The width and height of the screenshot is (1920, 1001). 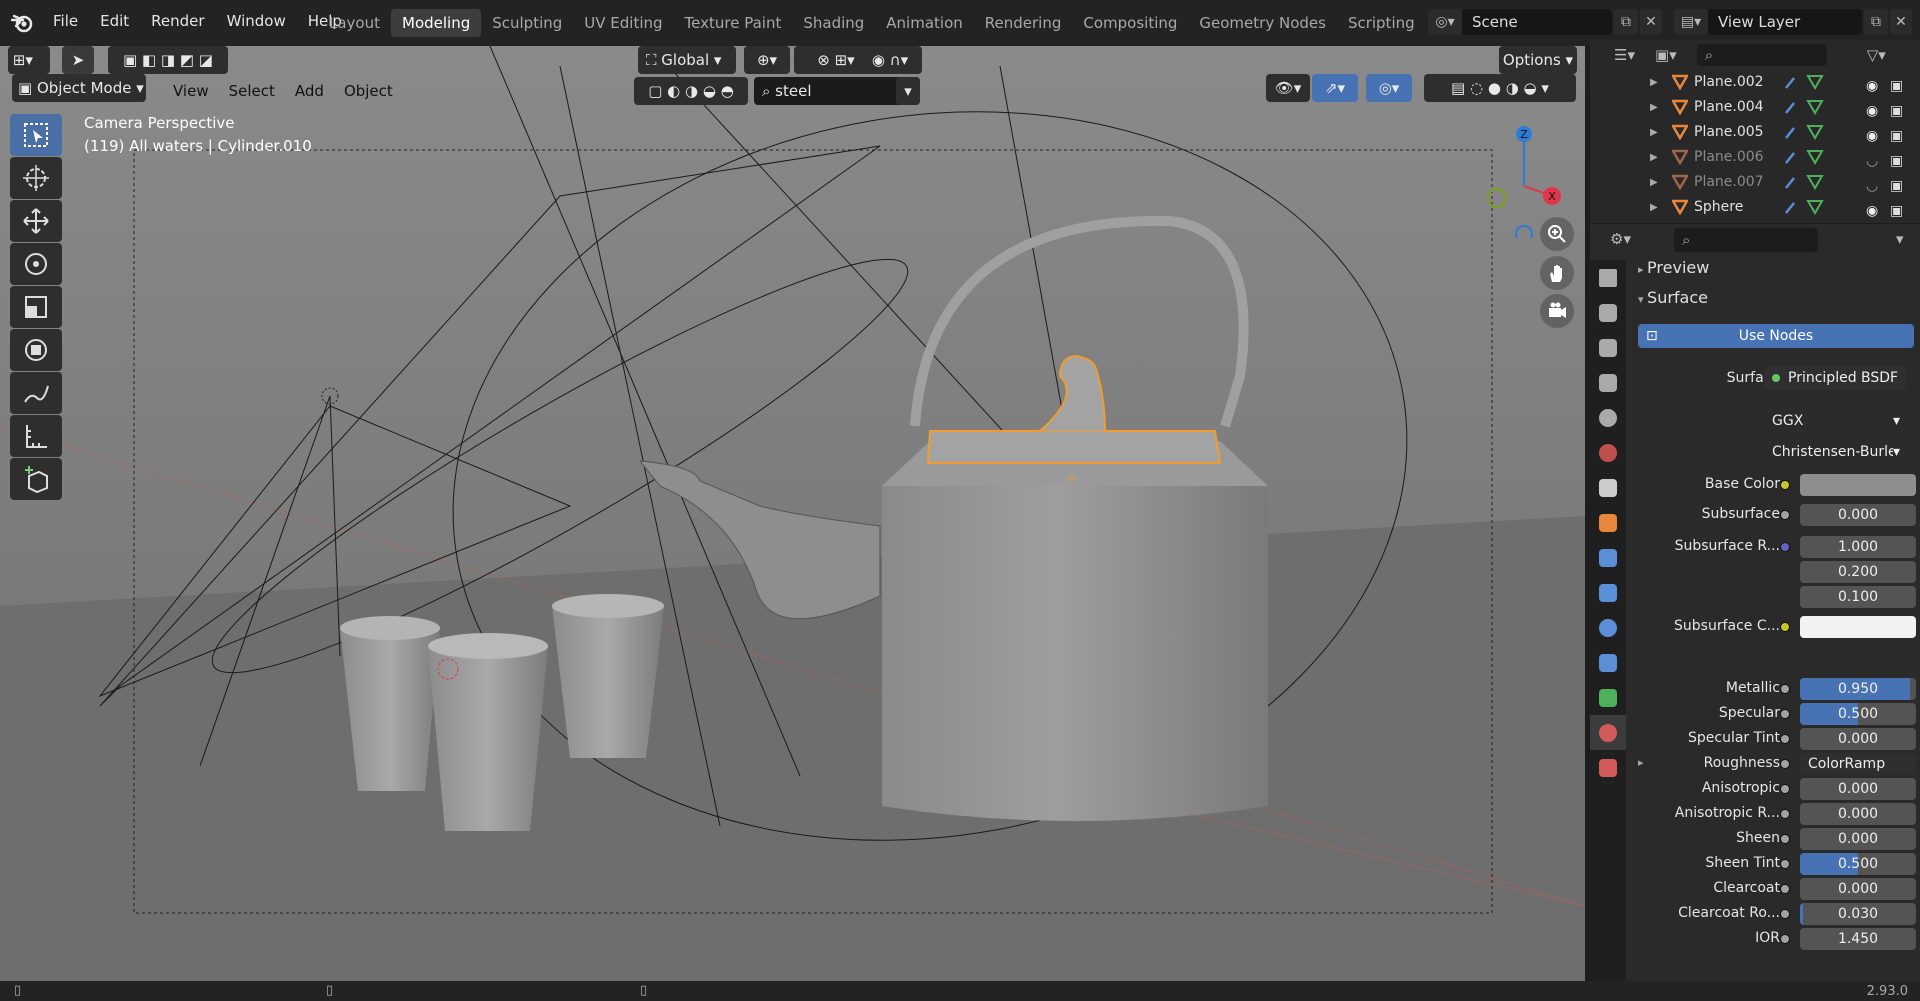 What do you see at coordinates (623, 23) in the screenshot?
I see `tab-uv-editing: UV Editing` at bounding box center [623, 23].